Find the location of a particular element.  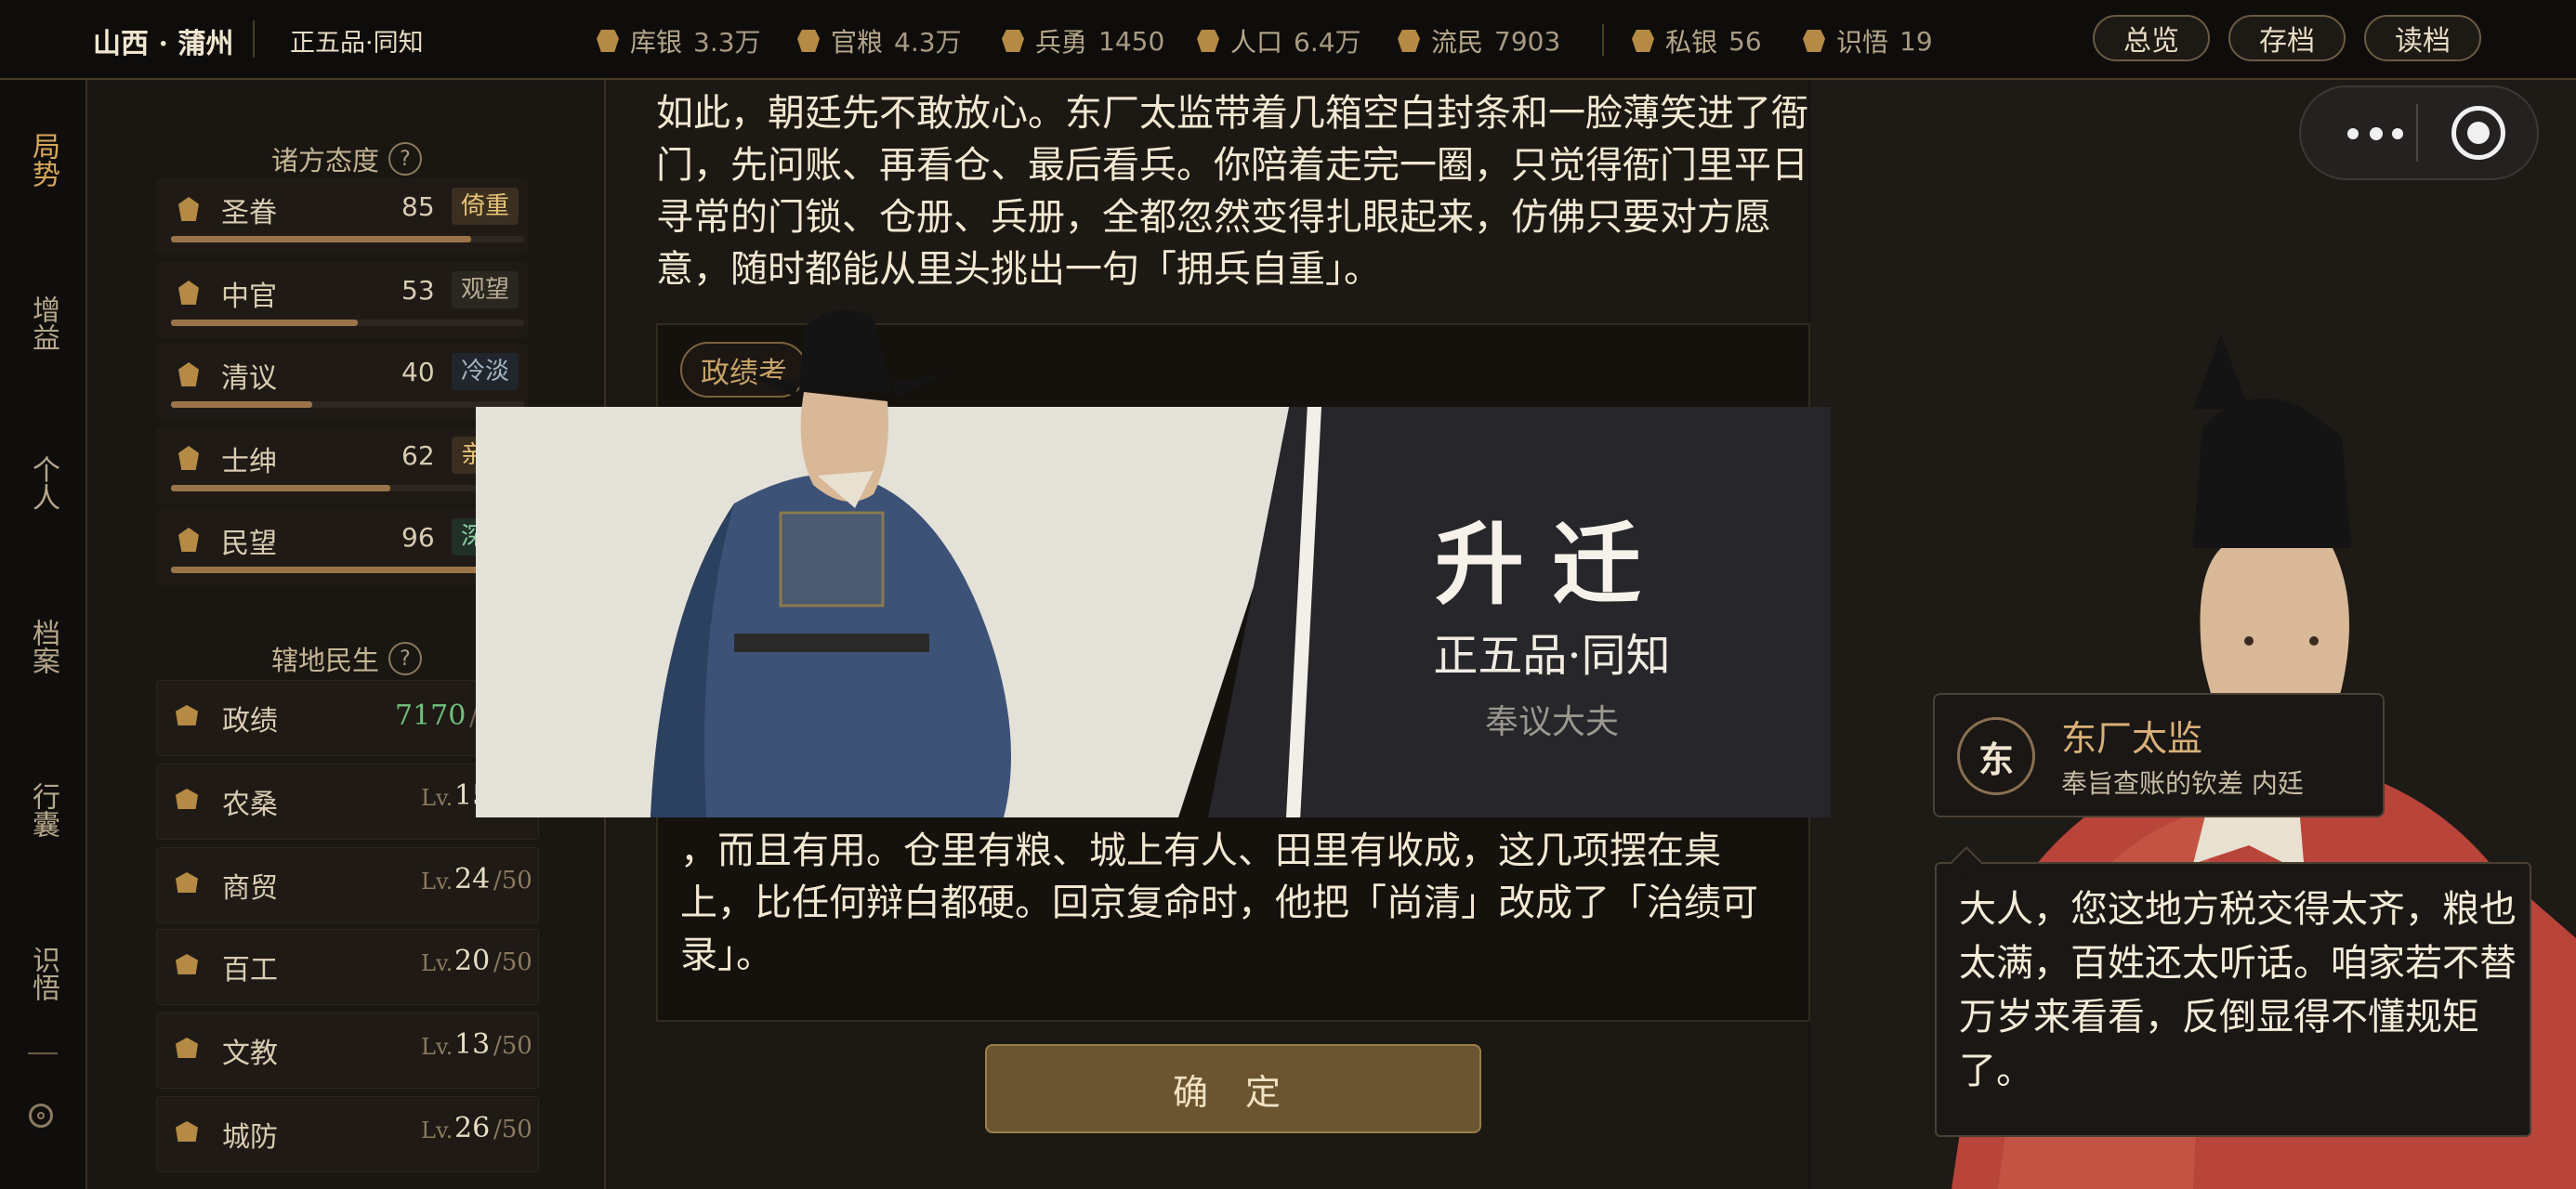

resource-grain: 官粮 4.3万 is located at coordinates (879, 40).